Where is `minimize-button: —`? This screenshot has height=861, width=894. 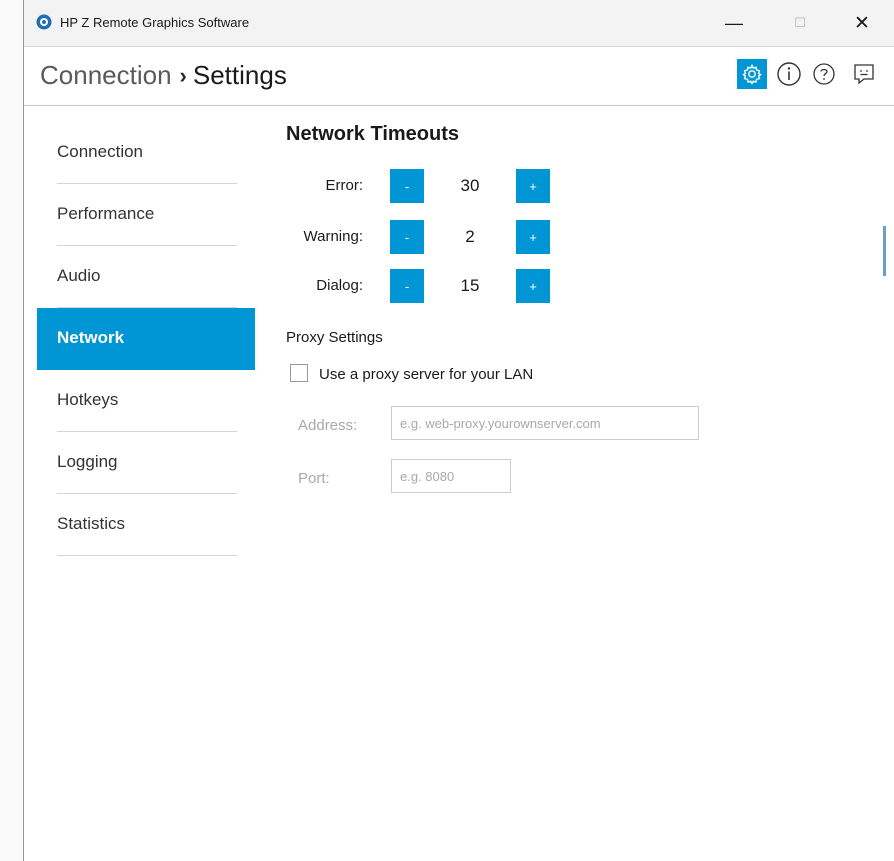
minimize-button: — is located at coordinates (734, 23).